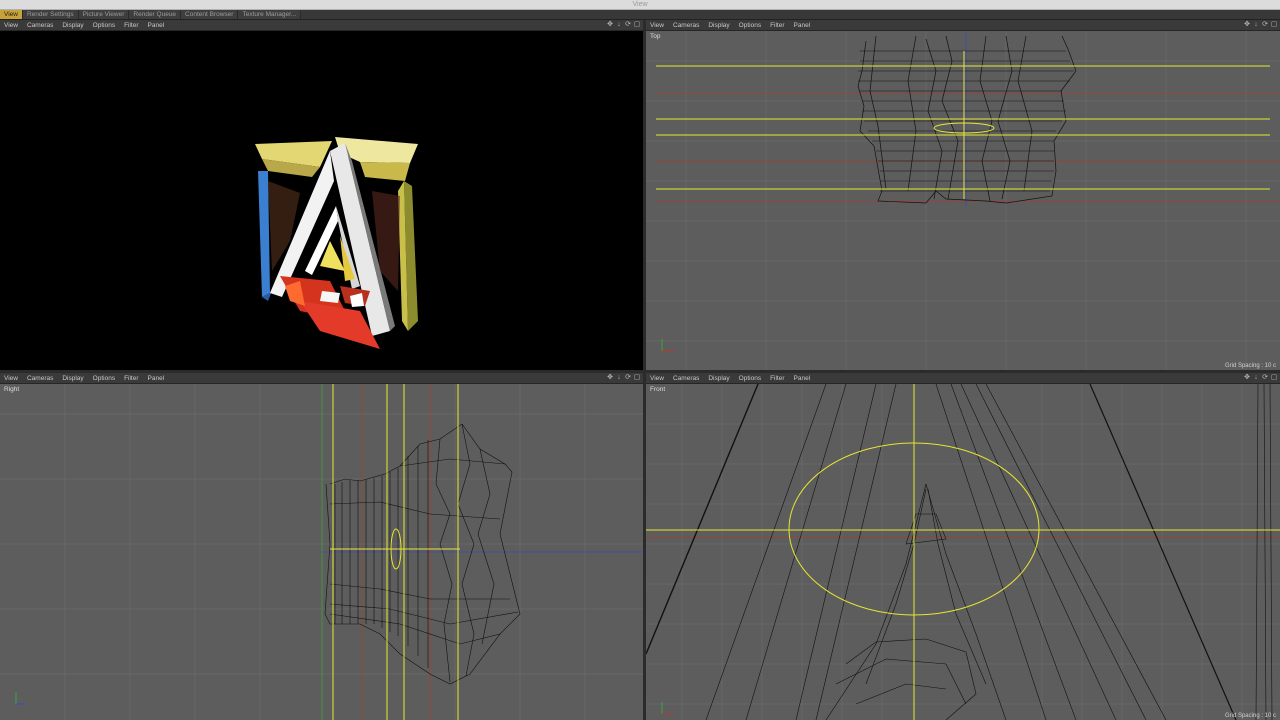 This screenshot has height=720, width=1280. Describe the element at coordinates (655, 36) in the screenshot. I see `viewport-label: Top` at that location.